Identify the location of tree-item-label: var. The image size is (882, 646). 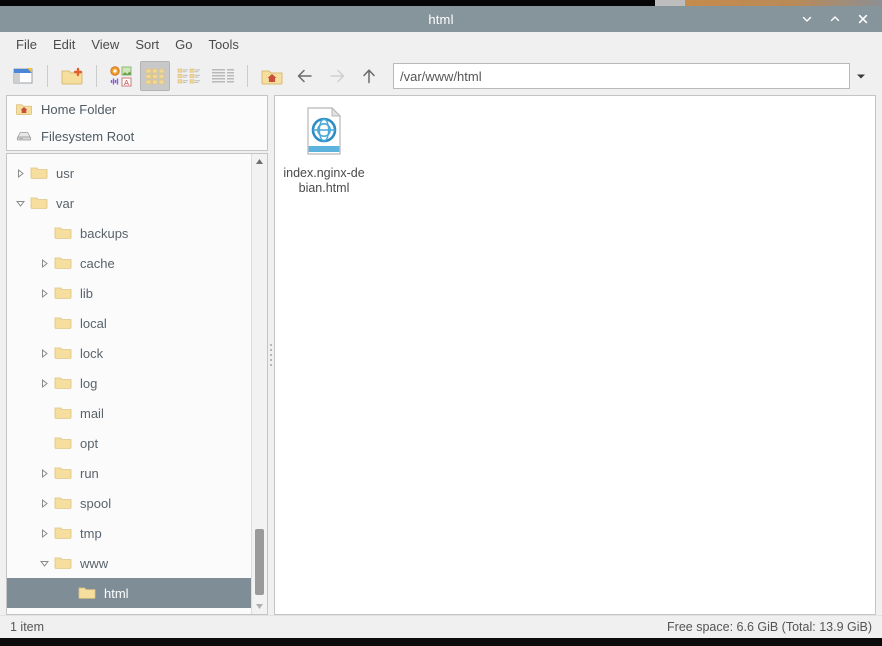
(65, 203).